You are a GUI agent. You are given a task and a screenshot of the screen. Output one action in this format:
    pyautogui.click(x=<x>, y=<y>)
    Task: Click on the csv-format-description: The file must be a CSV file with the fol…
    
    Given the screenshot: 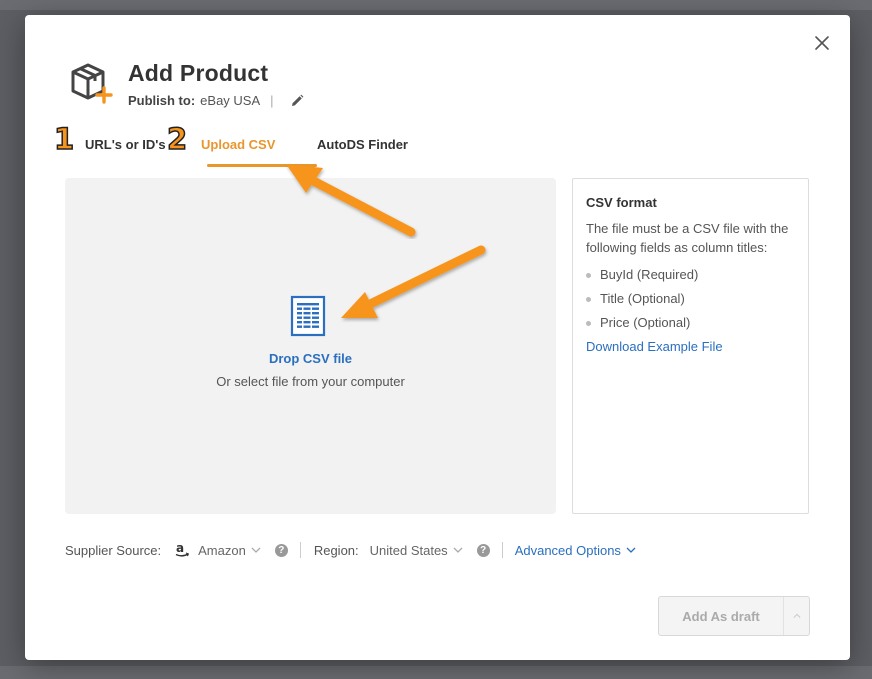 What is the action you would take?
    pyautogui.click(x=687, y=238)
    